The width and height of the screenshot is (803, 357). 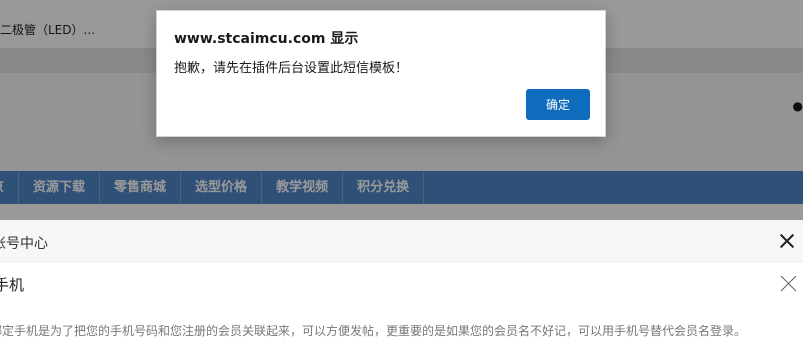 What do you see at coordinates (291, 68) in the screenshot?
I see `dialog-message: 抱歉，请先在插件后台设置此短信模板！` at bounding box center [291, 68].